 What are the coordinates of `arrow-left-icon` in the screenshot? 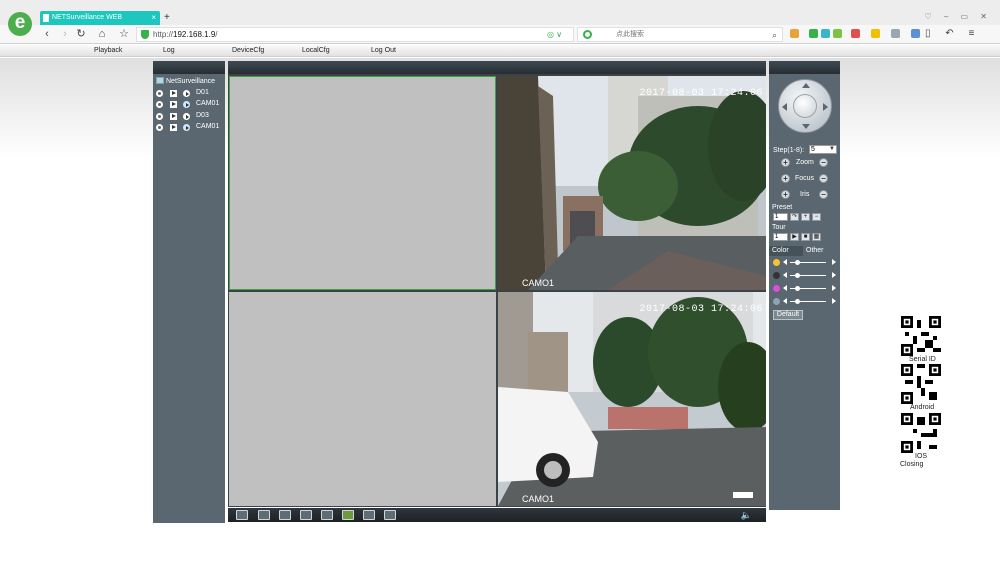 It's located at (784, 107).